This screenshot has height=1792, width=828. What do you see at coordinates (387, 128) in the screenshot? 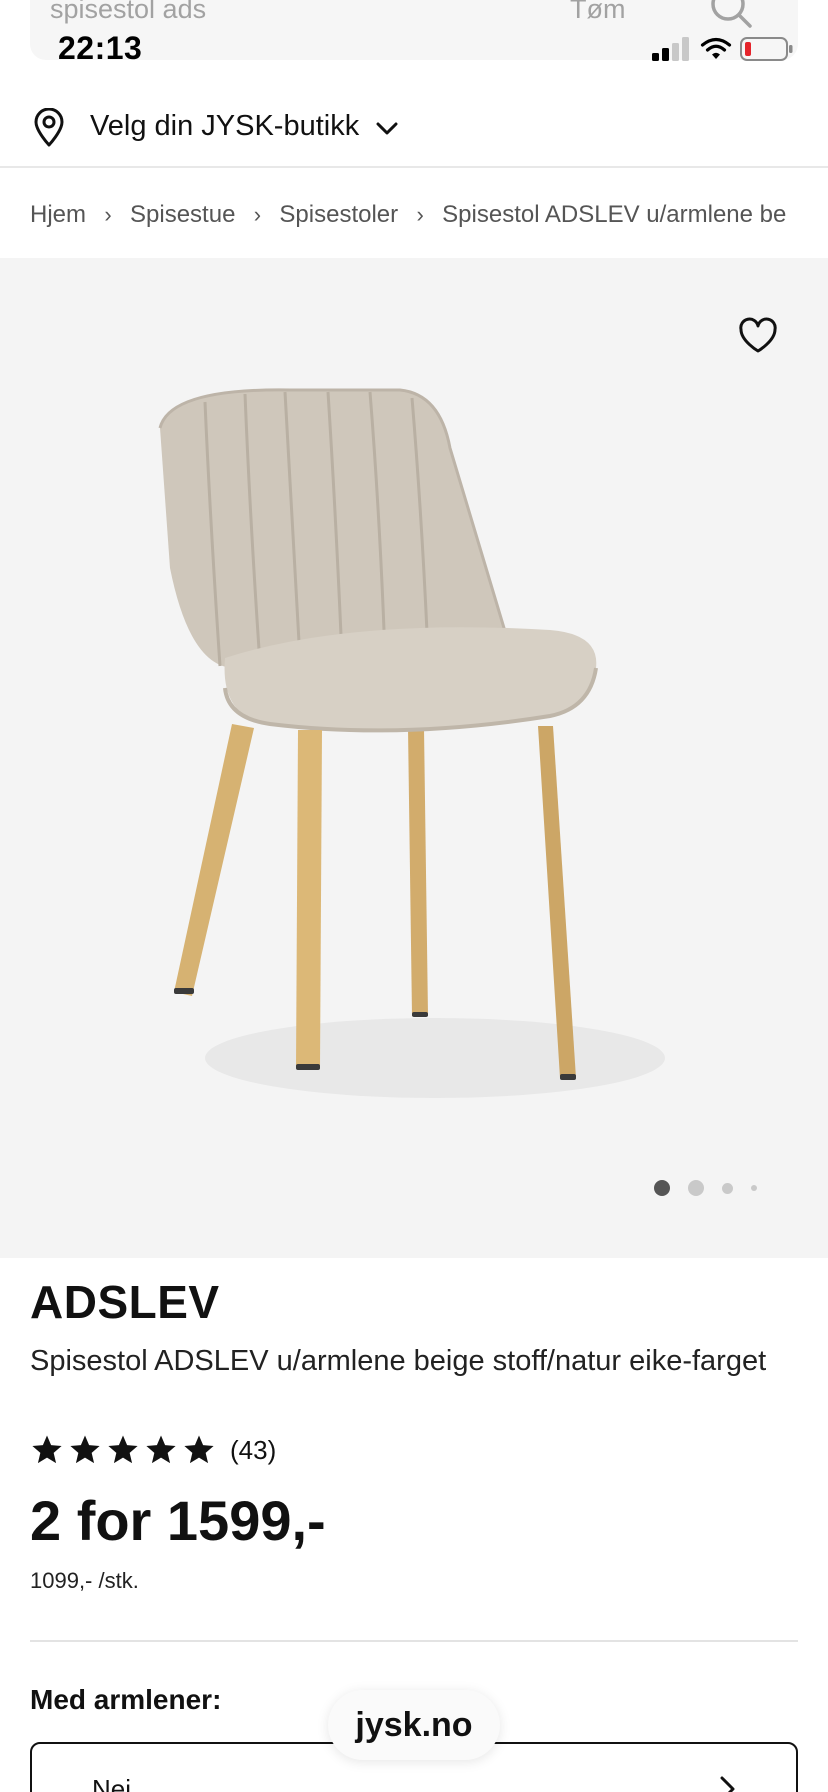
I see `chevron-down-icon` at bounding box center [387, 128].